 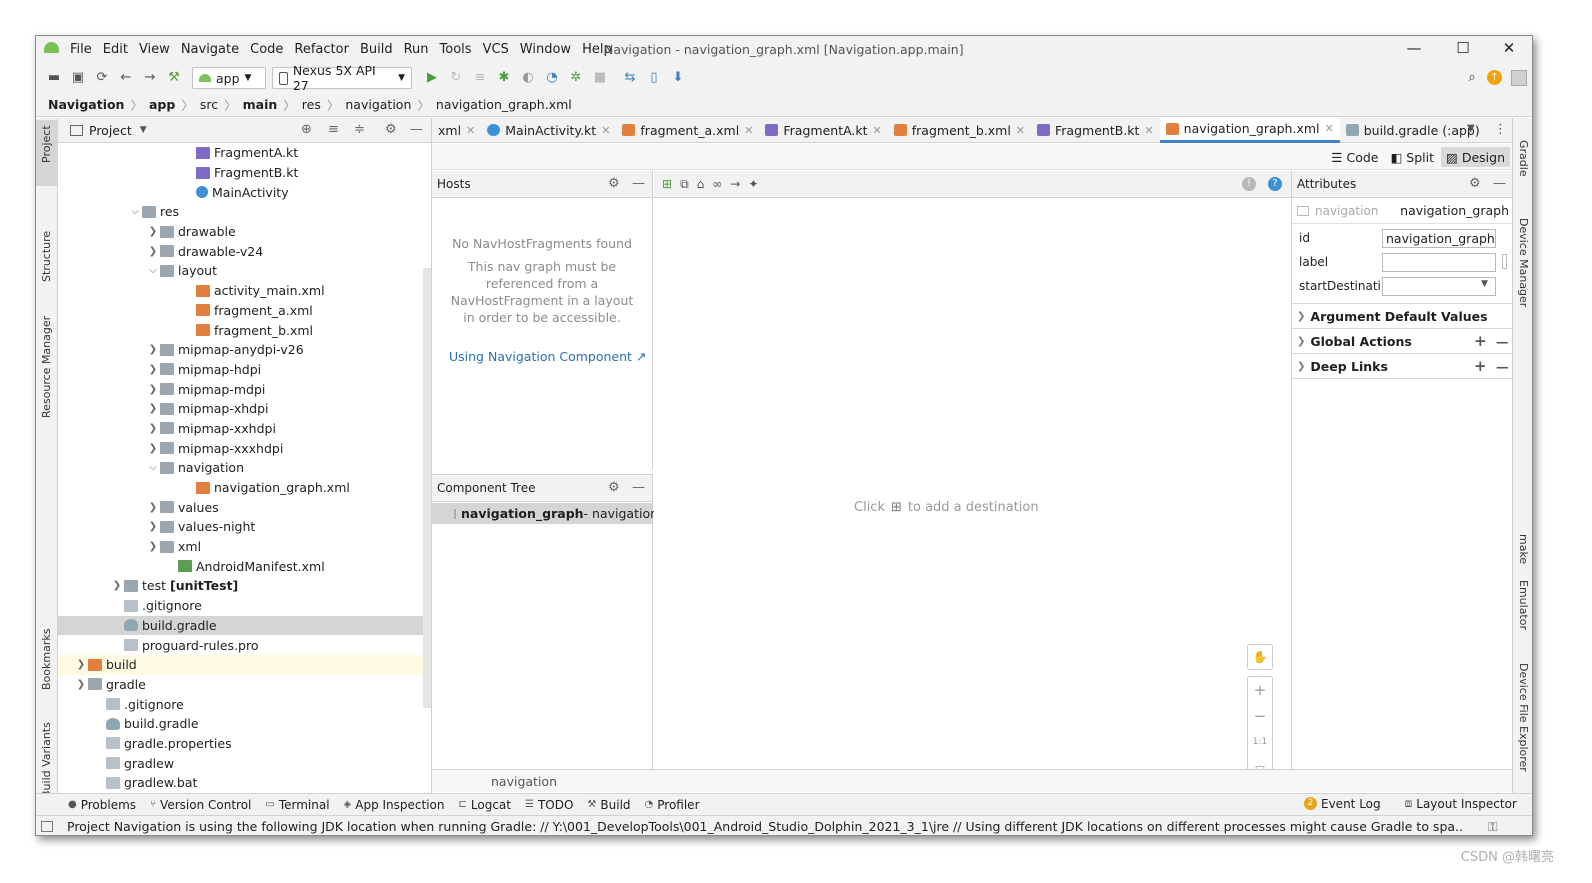 What do you see at coordinates (432, 78) in the screenshot?
I see `run-icon: ▶` at bounding box center [432, 78].